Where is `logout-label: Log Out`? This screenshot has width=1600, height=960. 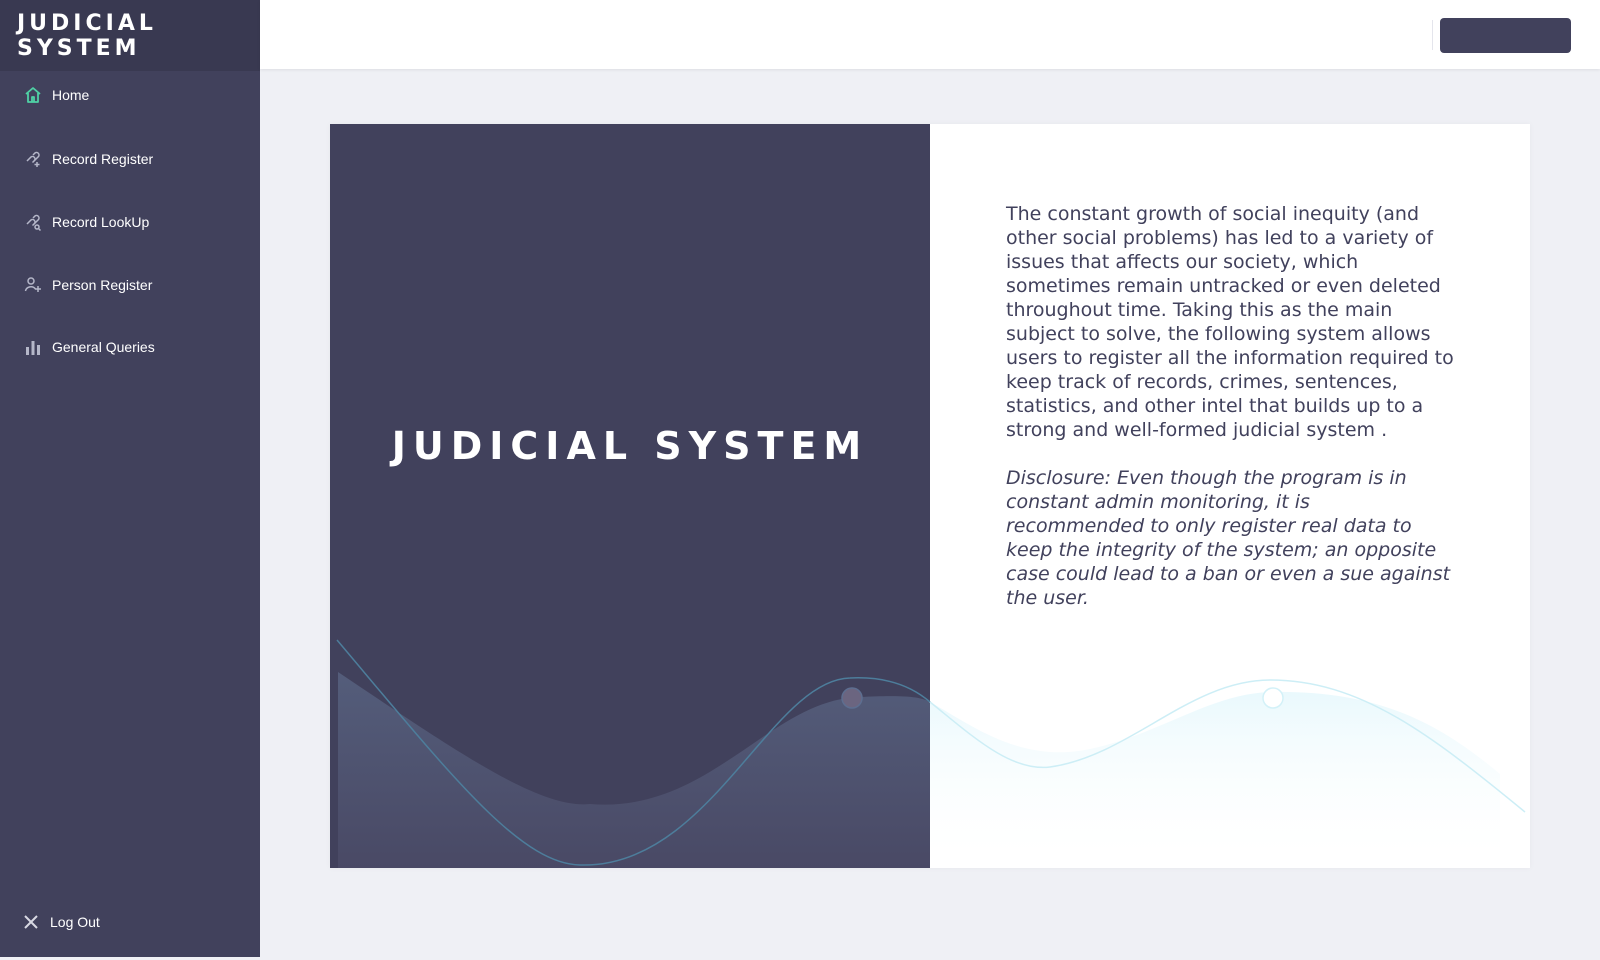
logout-label: Log Out is located at coordinates (75, 922).